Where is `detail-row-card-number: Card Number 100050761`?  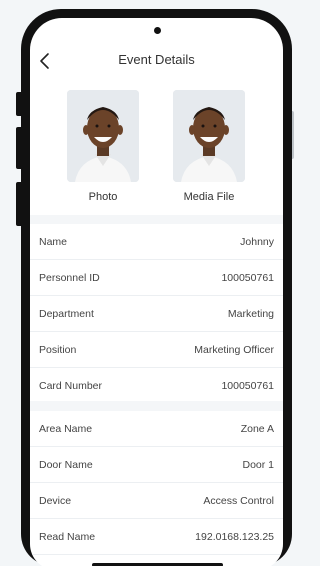
detail-row-card-number: Card Number 100050761 is located at coordinates (156, 386).